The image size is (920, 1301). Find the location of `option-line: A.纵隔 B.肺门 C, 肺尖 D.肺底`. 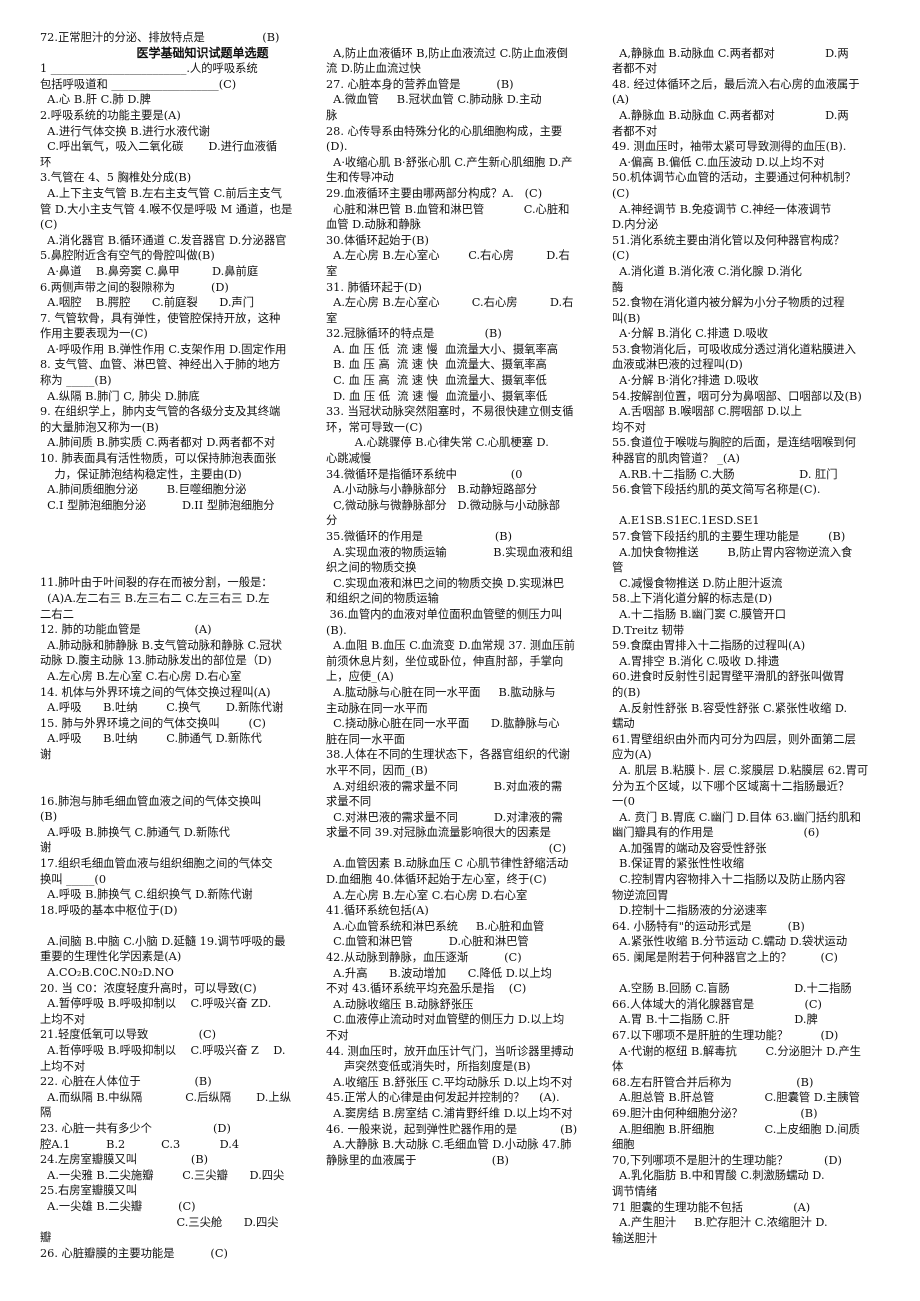

option-line: A.纵隔 B.肺门 C, 肺尖 D.肺底 is located at coordinates (120, 396).